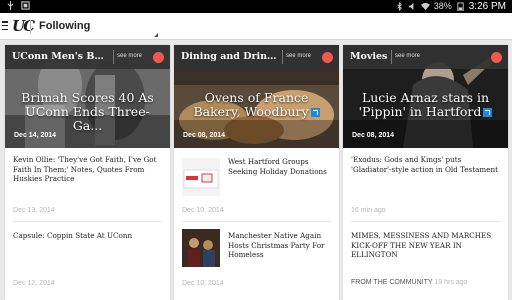 The width and height of the screenshot is (512, 300). I want to click on mute-icon, so click(411, 6).